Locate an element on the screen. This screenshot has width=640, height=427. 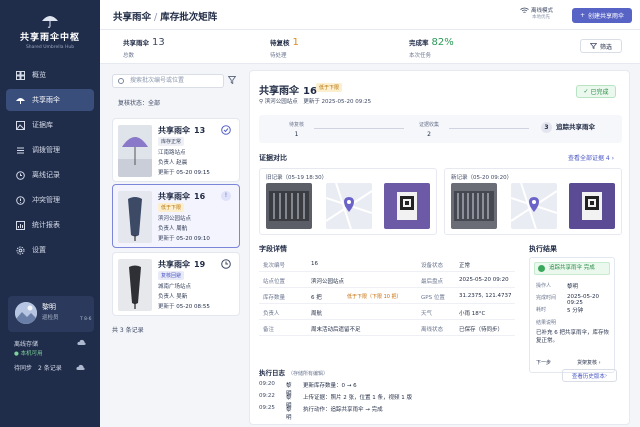
done-badge-label: 已完成 is located at coordinates (599, 92).